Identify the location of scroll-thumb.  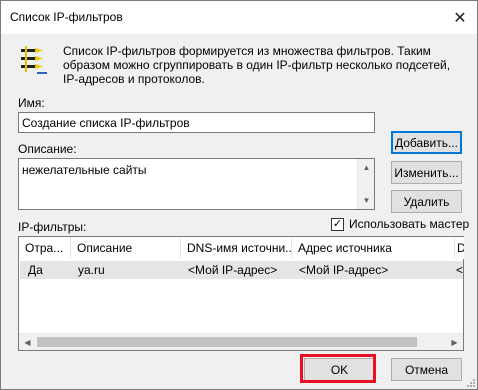
(227, 342).